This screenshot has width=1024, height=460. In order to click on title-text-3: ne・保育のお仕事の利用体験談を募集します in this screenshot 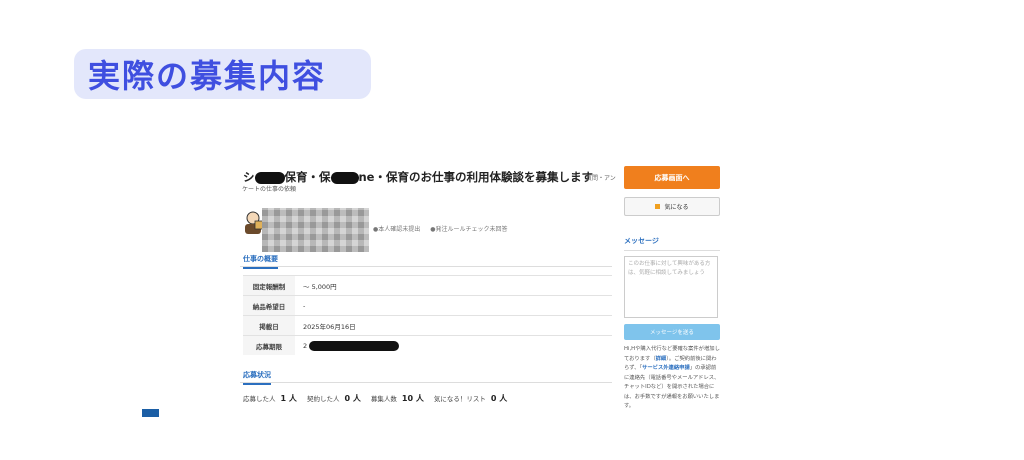, I will do `click(475, 177)`.